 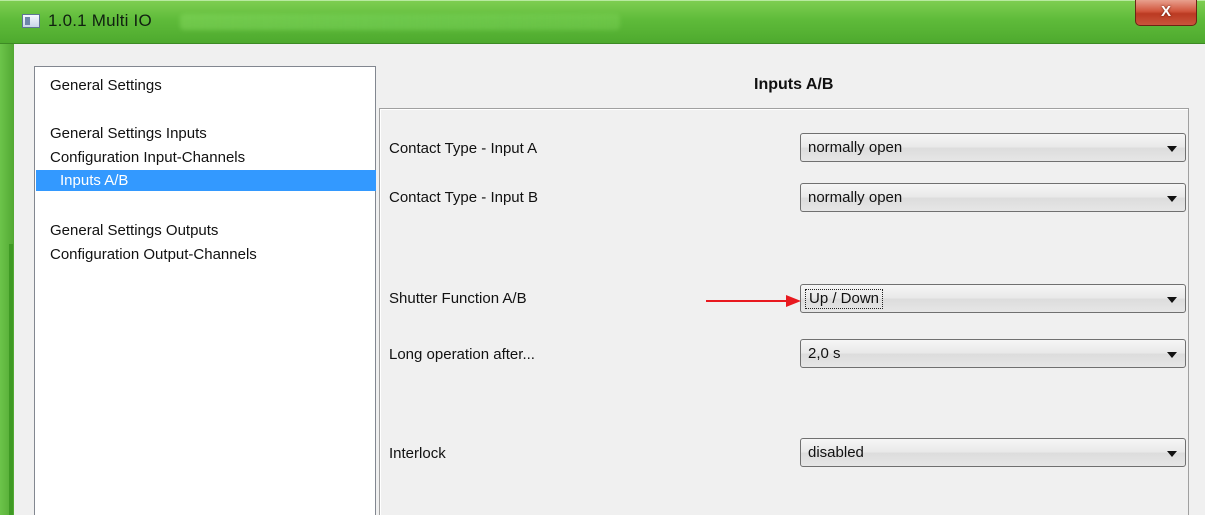 I want to click on nav-item-general-settings: General Settings, so click(x=206, y=85).